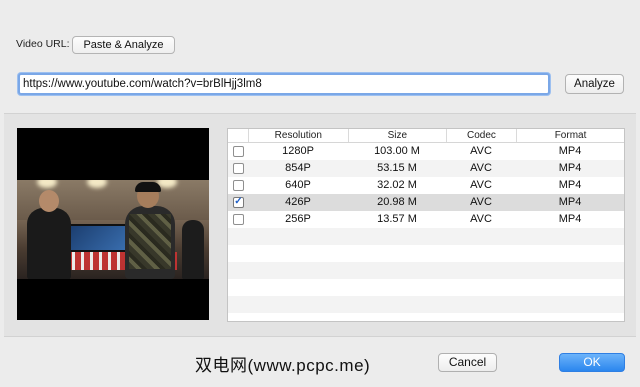 Image resolution: width=640 pixels, height=387 pixels. Describe the element at coordinates (426, 168) in the screenshot. I see `table-row: 854P 53.15 M AVC MP4` at that location.